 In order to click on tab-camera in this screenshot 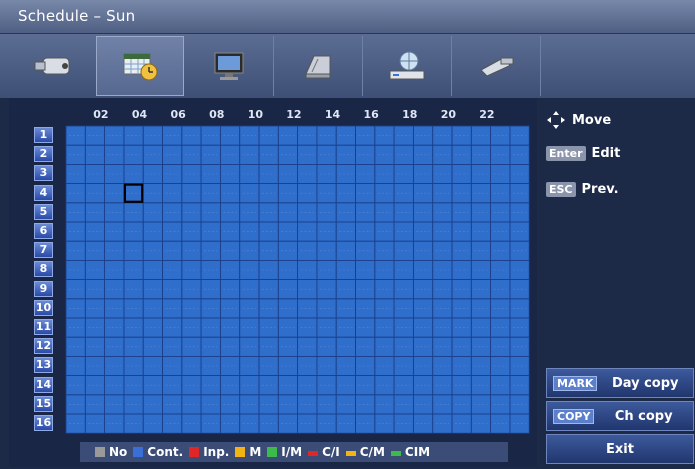, I will do `click(52, 66)`.